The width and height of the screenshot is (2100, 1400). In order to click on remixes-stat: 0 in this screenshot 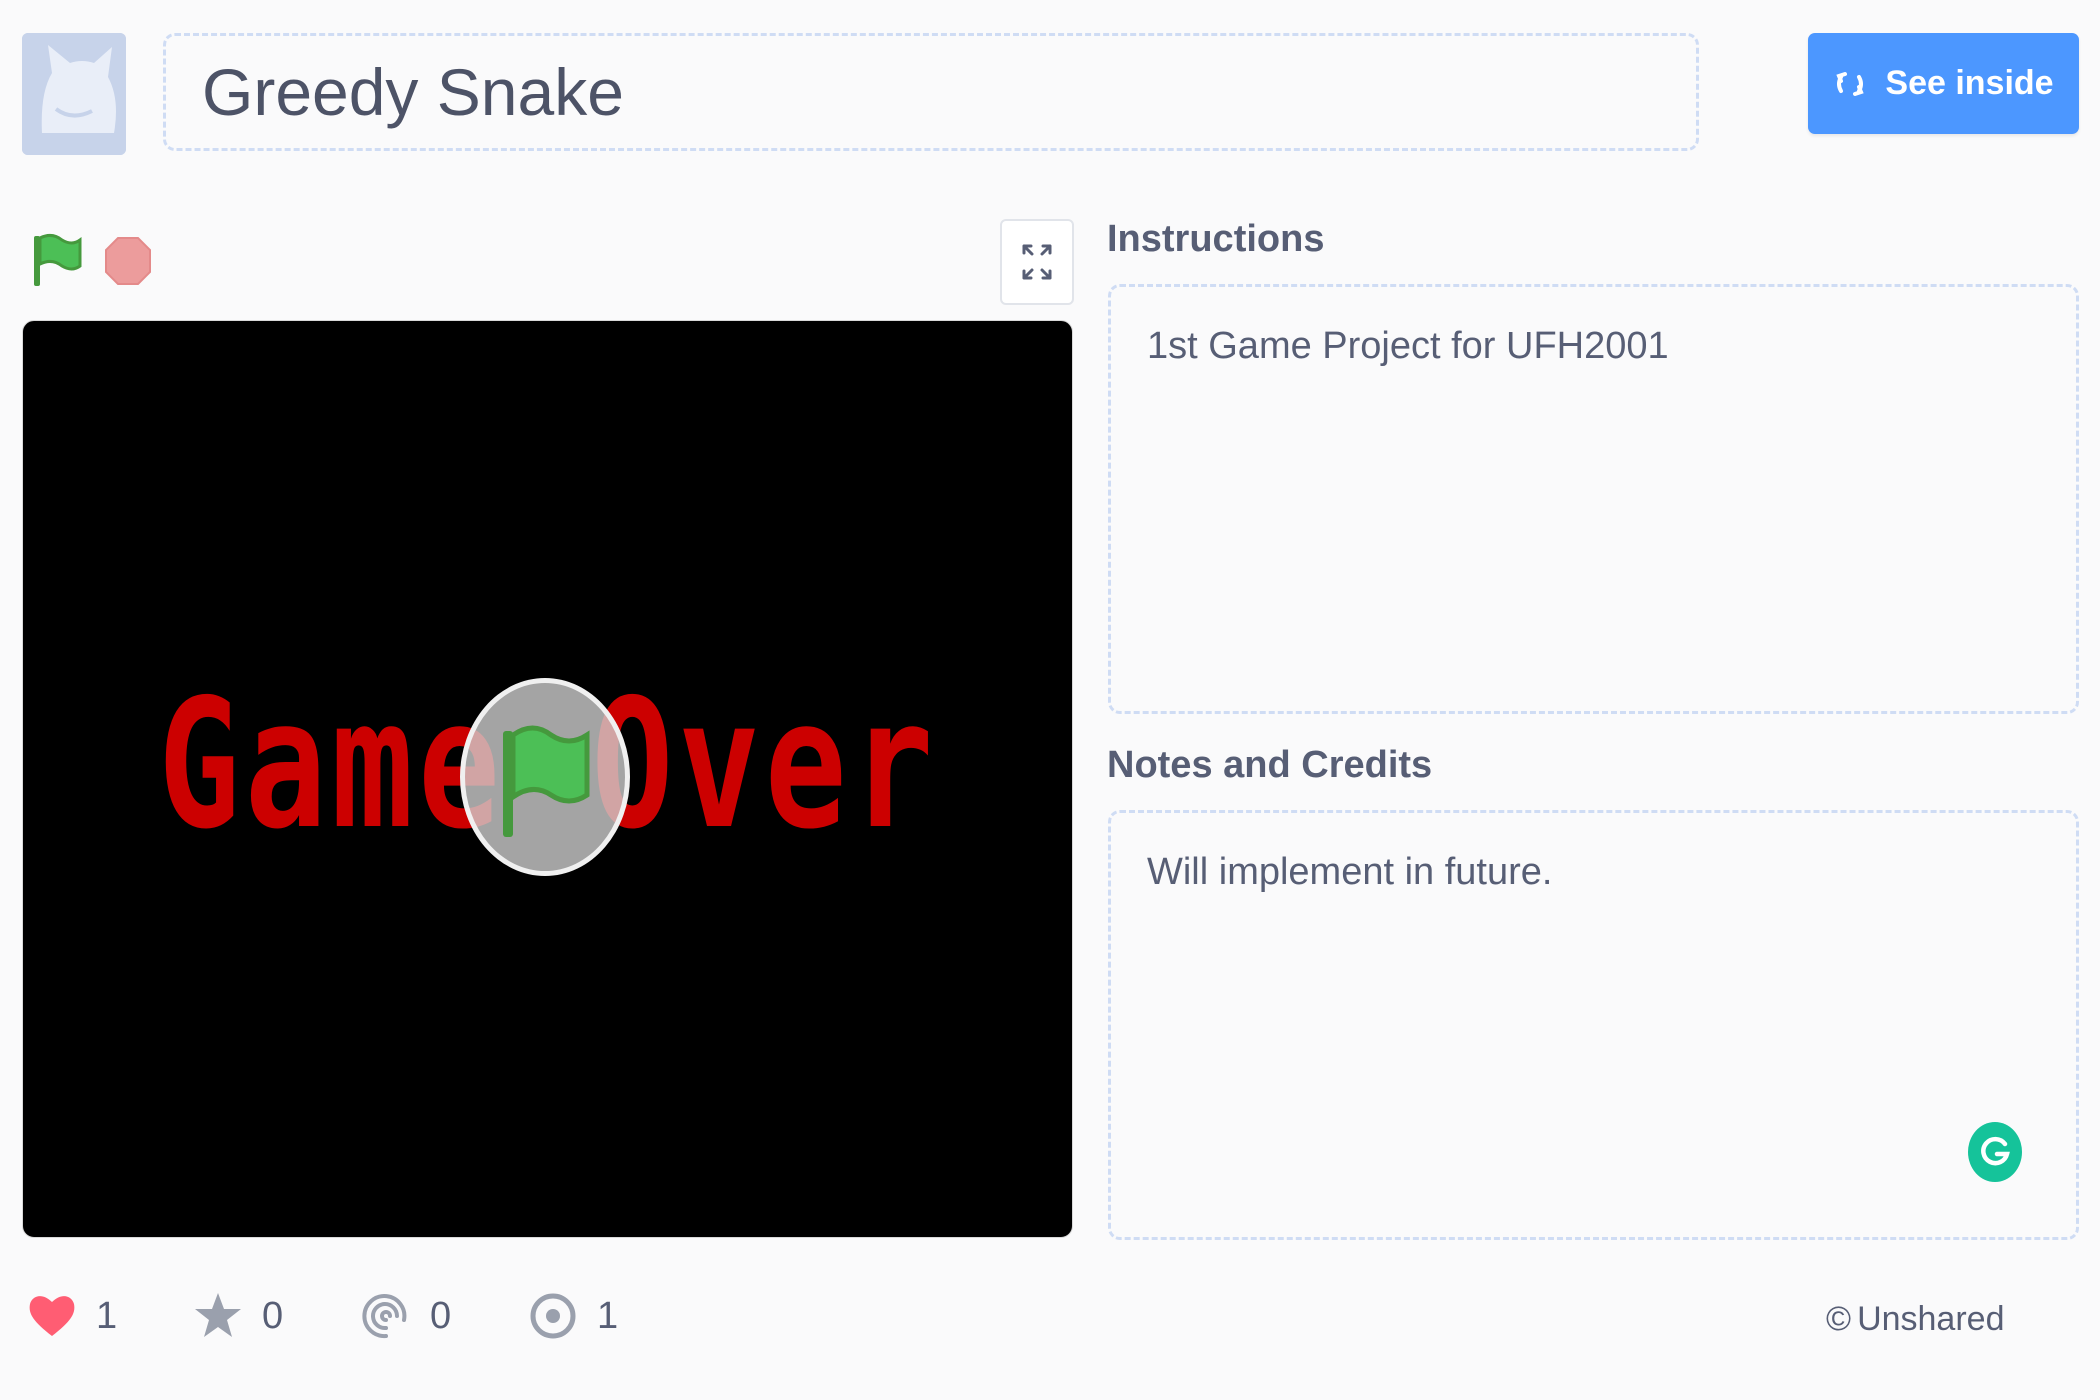, I will do `click(405, 1316)`.